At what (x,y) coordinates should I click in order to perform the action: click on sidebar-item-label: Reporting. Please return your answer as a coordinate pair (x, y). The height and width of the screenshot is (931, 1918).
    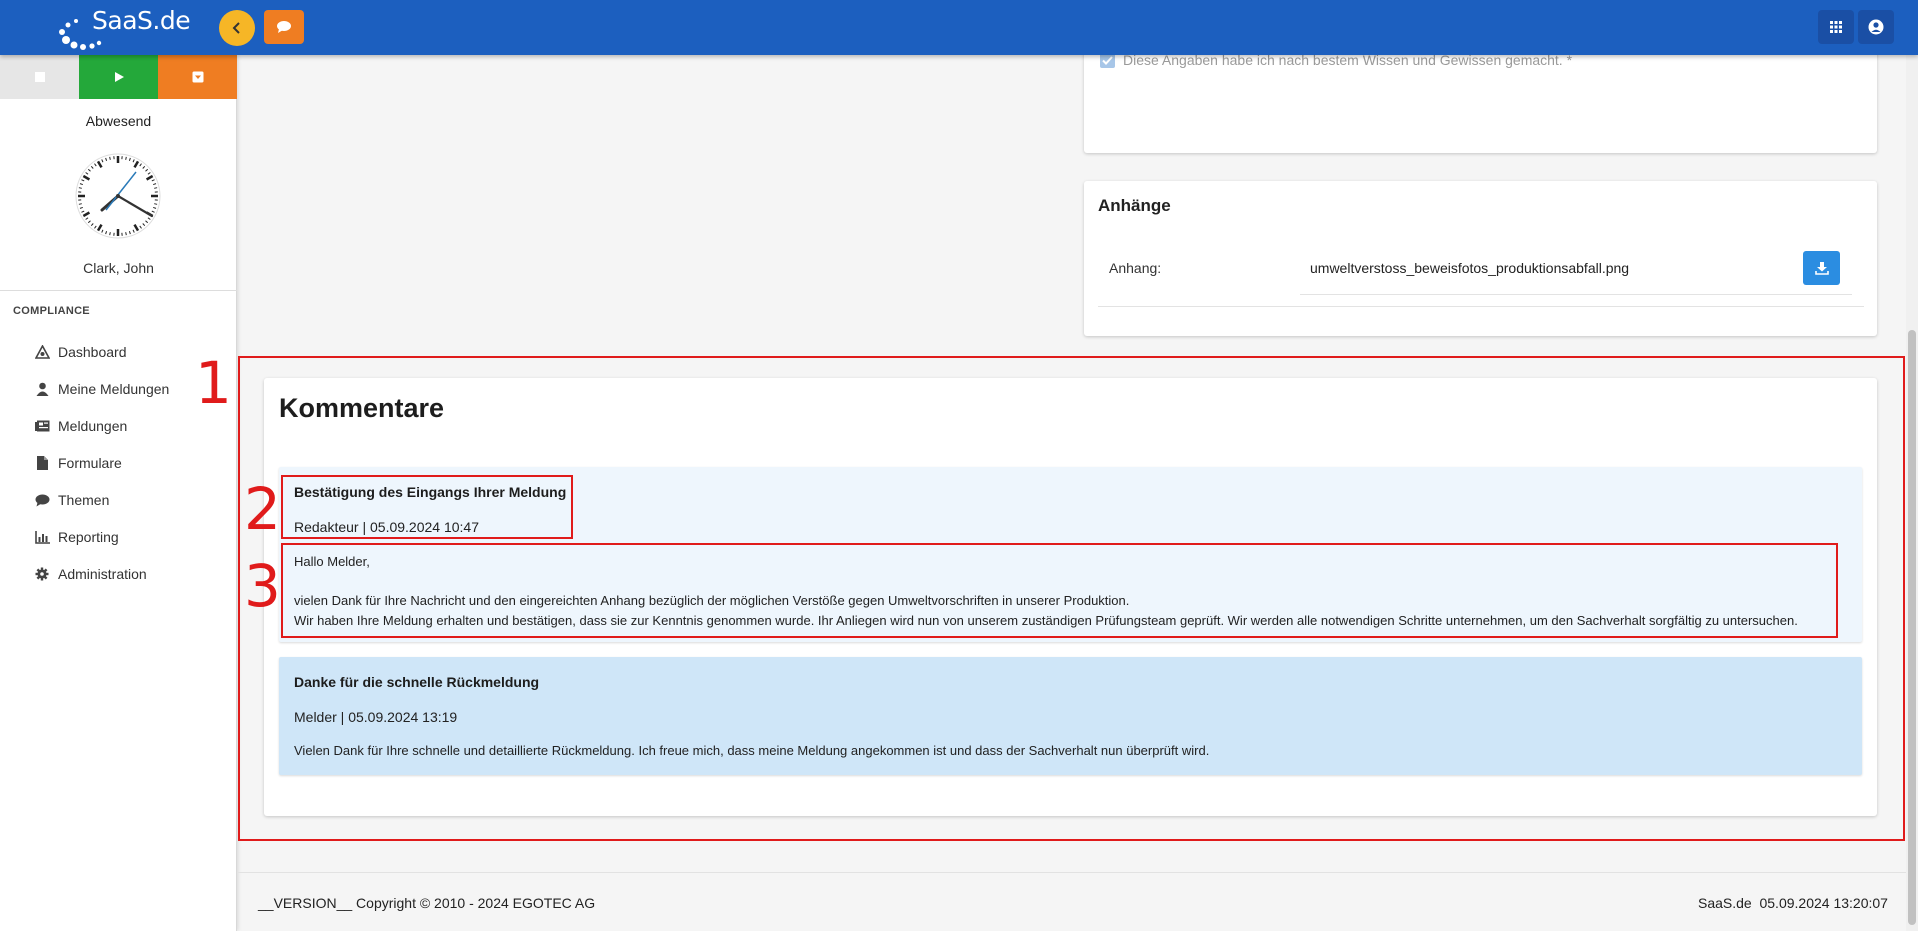
    Looking at the image, I should click on (88, 537).